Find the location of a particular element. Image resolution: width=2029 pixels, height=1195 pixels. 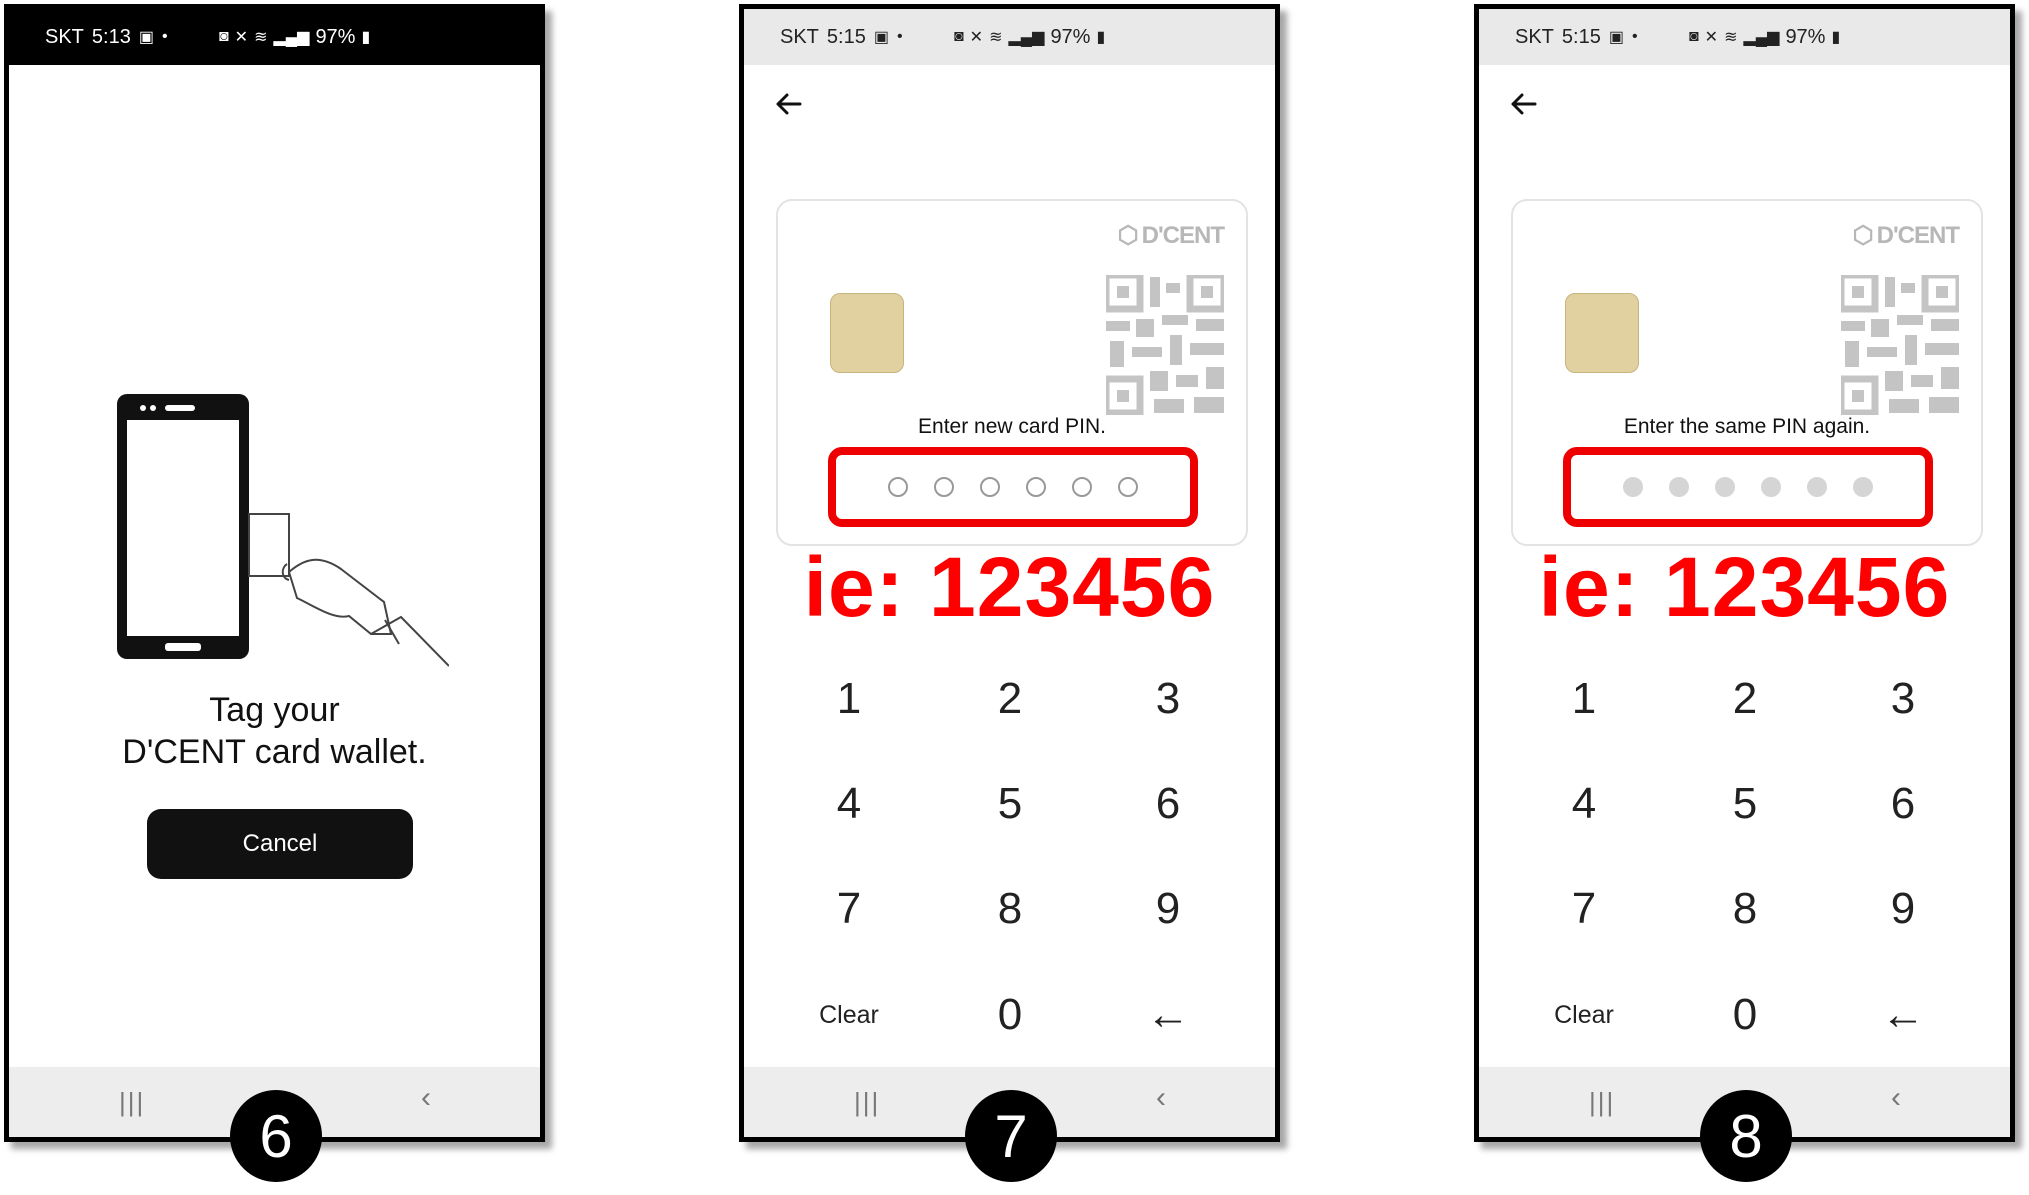

example-pin-annotation: ie: 123456 is located at coordinates (1744, 587).